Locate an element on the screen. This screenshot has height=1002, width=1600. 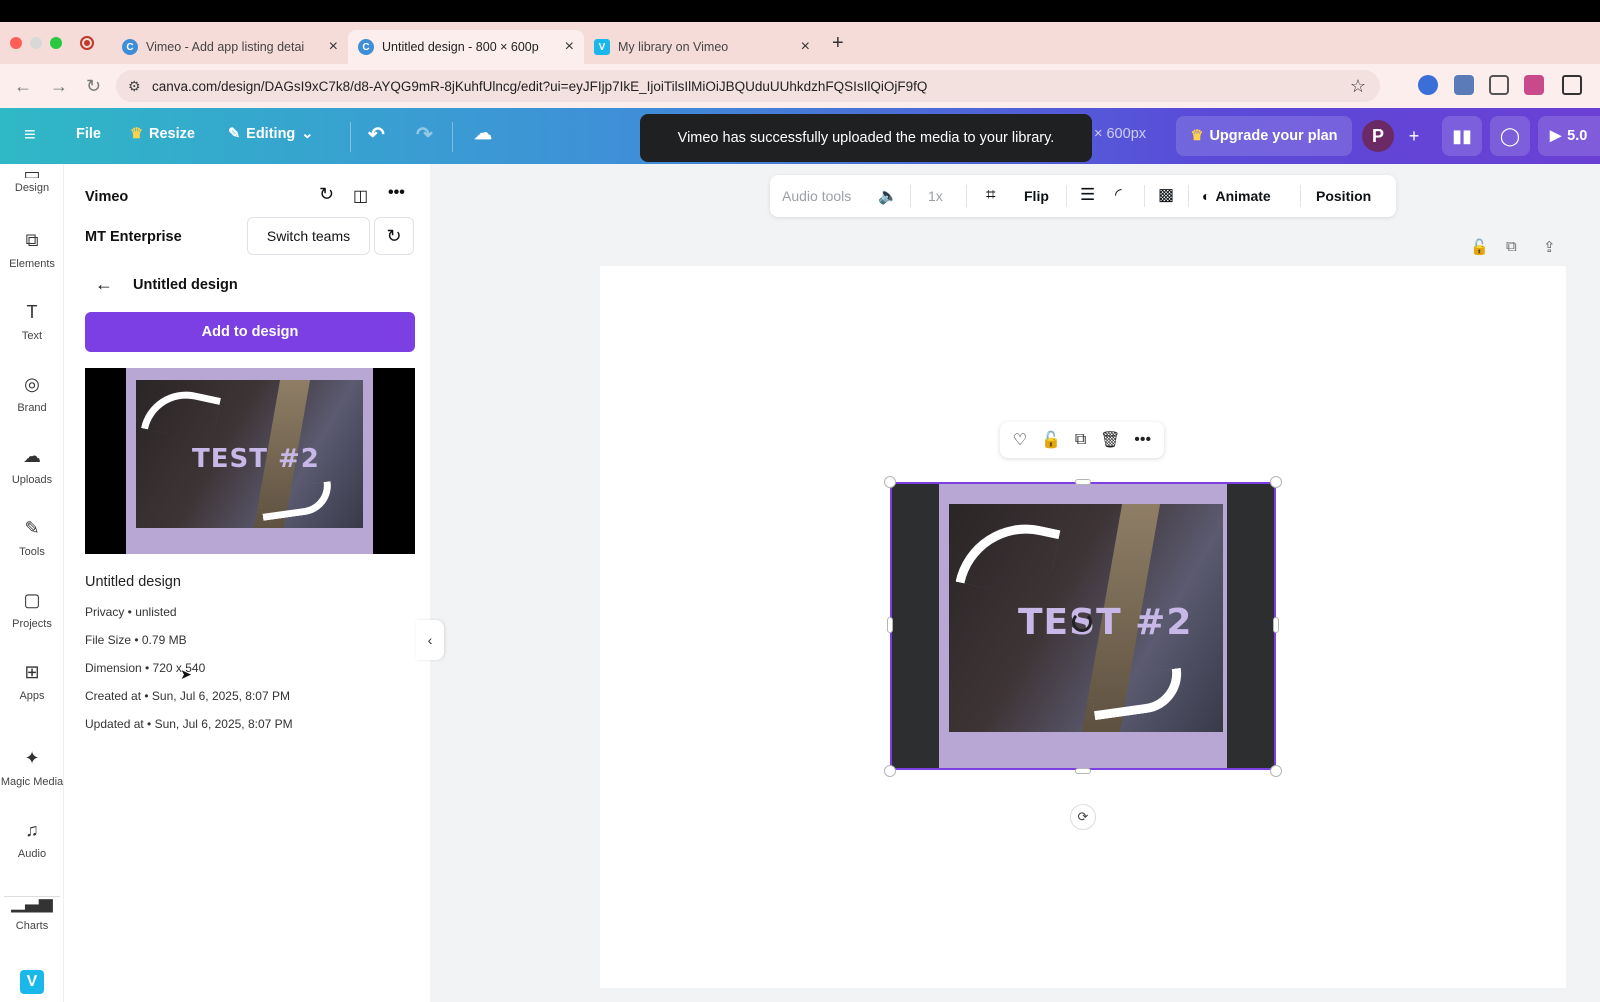
refresh-team-icon: ↻ is located at coordinates (394, 236).